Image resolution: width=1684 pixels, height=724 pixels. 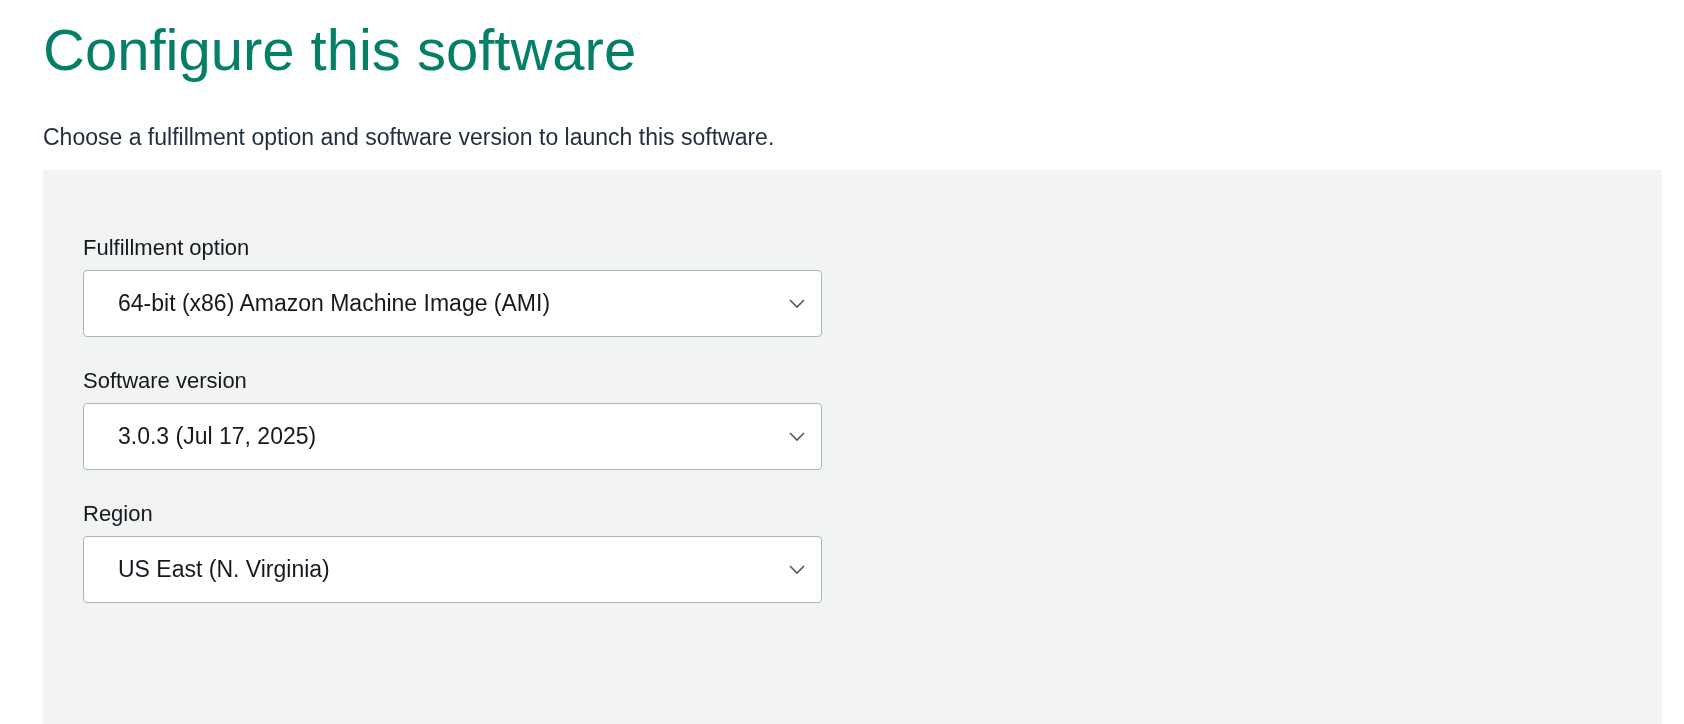 What do you see at coordinates (452, 436) in the screenshot?
I see `select-dropdown: 3.0.3 (Jul 17, 2025)` at bounding box center [452, 436].